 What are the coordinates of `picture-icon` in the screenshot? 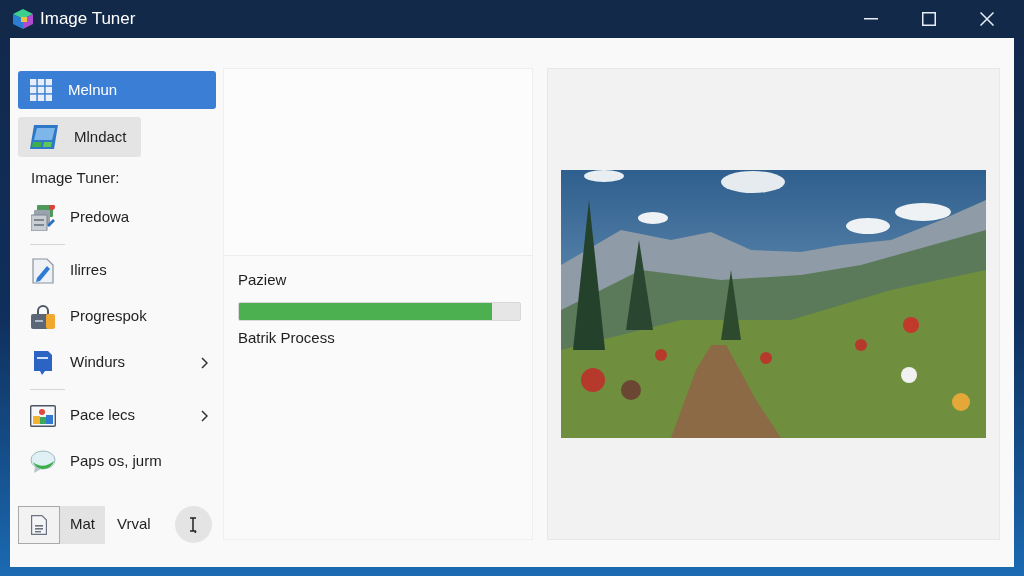 It's located at (43, 415).